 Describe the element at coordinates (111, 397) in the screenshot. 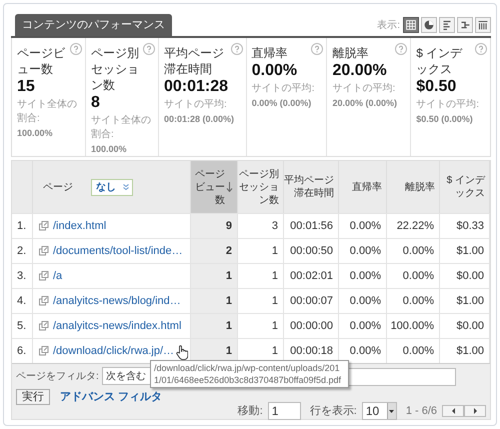

I see `advanced-filter-link: アドバンス フィルタ` at that location.